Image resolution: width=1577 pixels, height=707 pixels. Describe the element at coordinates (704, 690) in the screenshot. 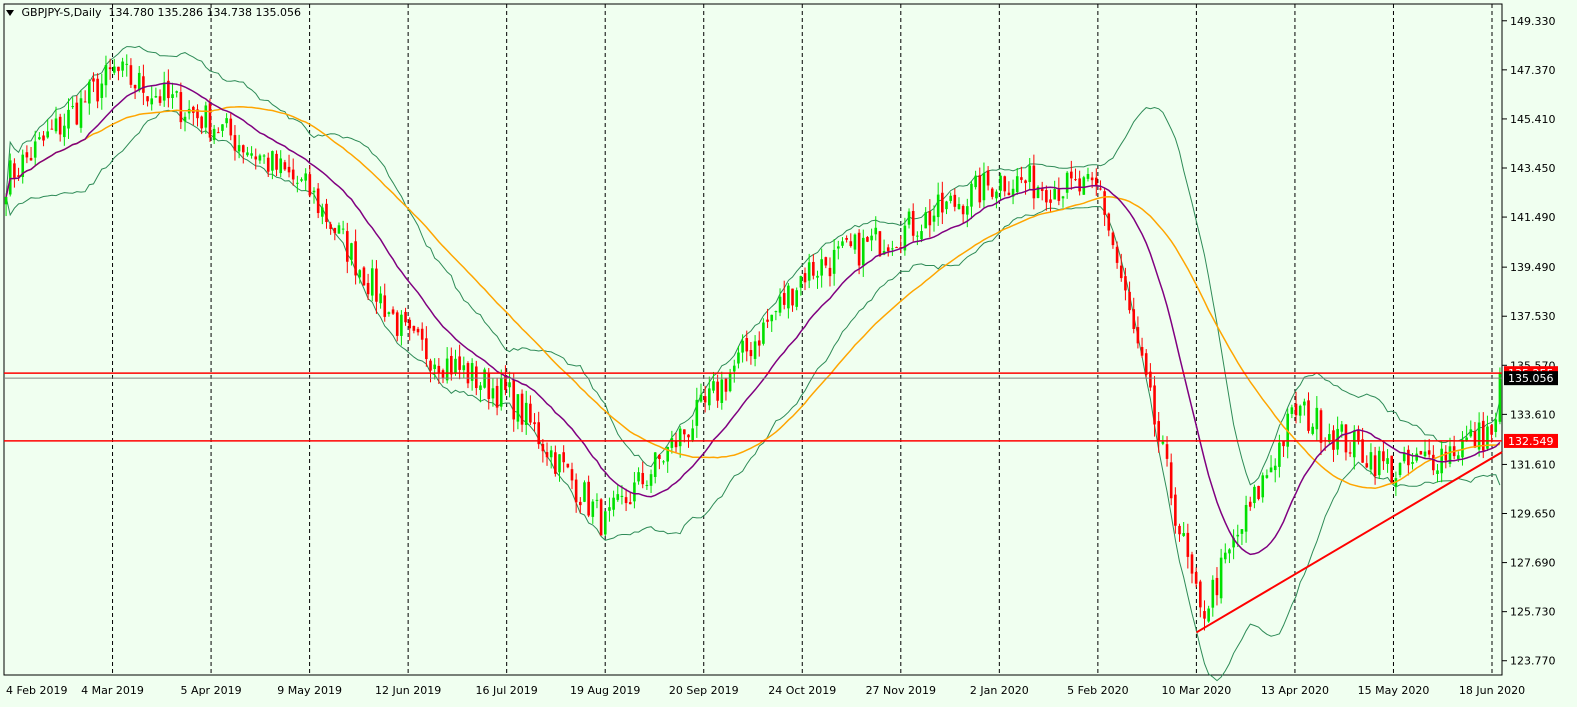

I see `x-tick-label: 20 Sep 2019` at that location.